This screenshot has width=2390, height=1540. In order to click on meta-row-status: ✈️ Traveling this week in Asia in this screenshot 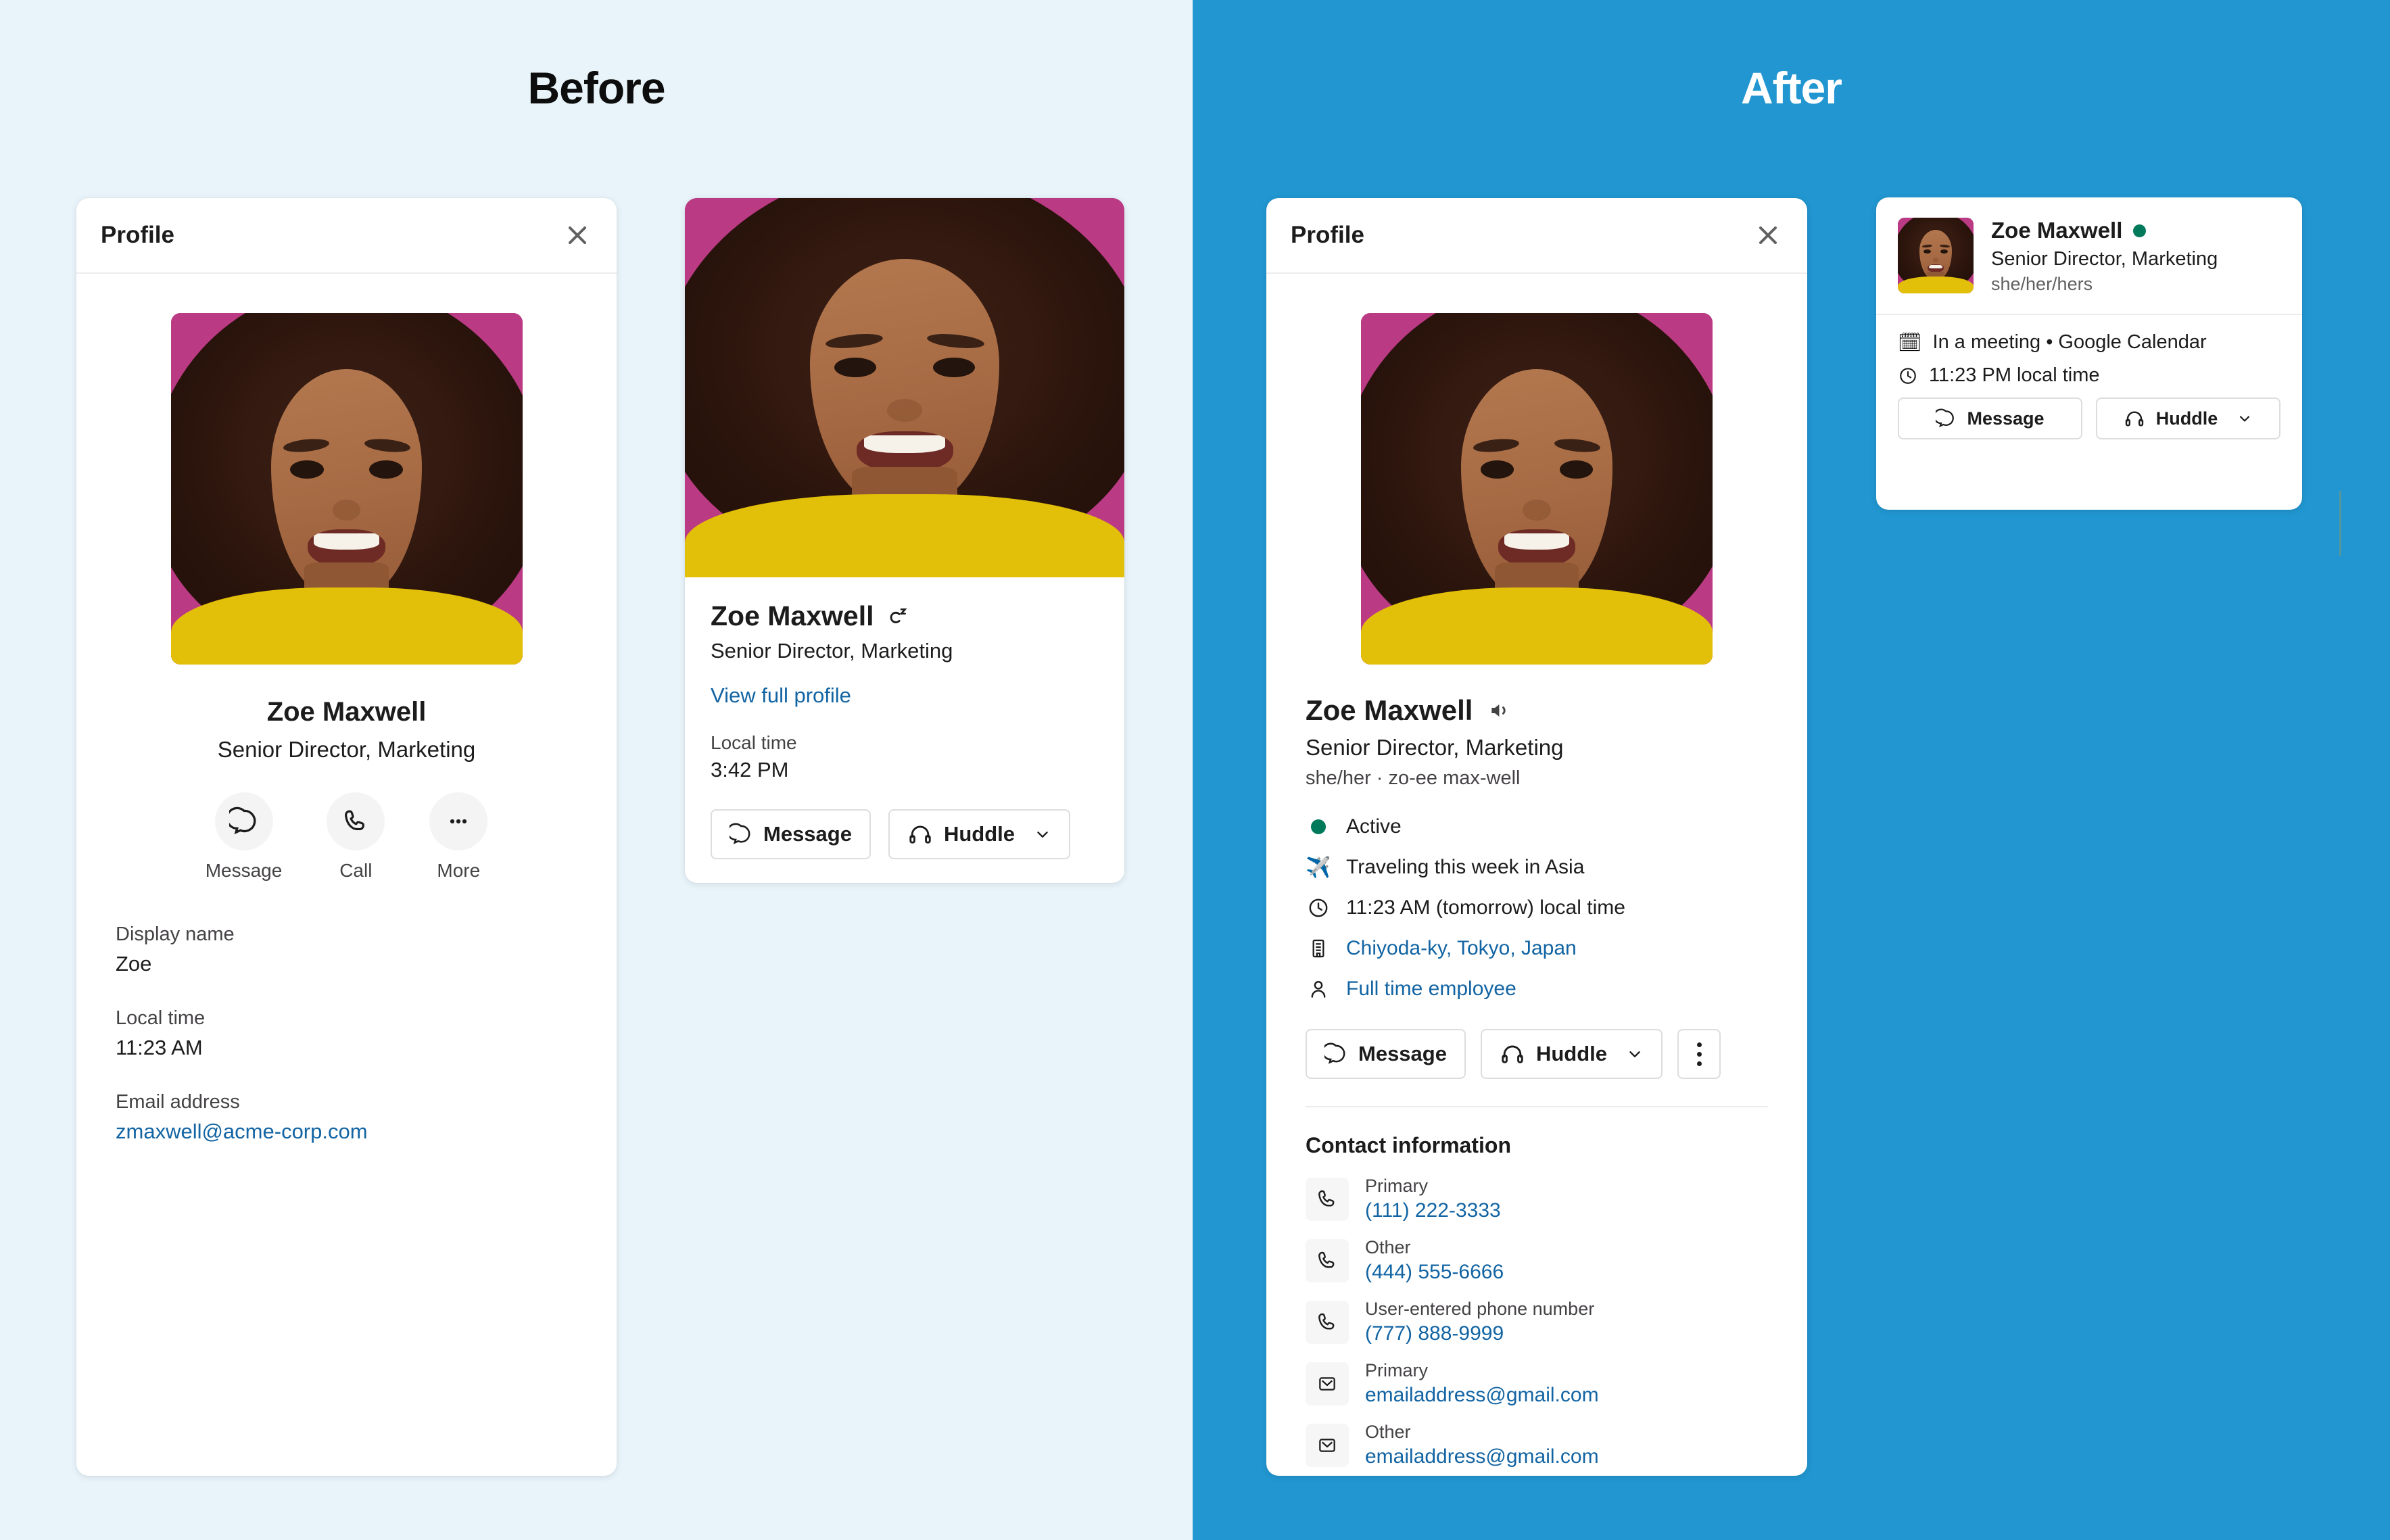, I will do `click(1537, 867)`.